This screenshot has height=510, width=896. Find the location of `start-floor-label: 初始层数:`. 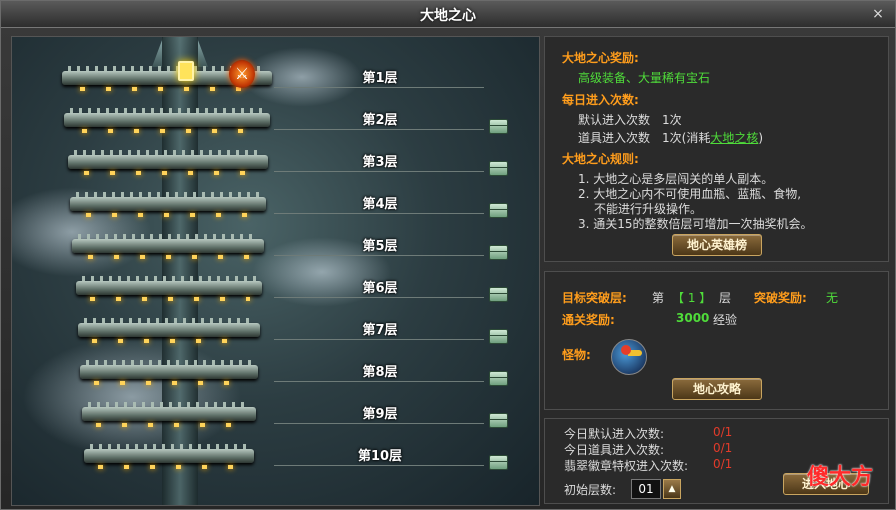

start-floor-label: 初始层数: is located at coordinates (590, 490).